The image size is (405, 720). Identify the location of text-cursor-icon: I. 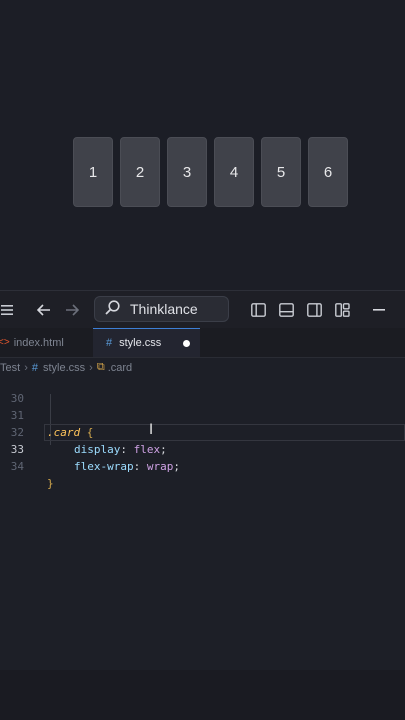
(151, 430).